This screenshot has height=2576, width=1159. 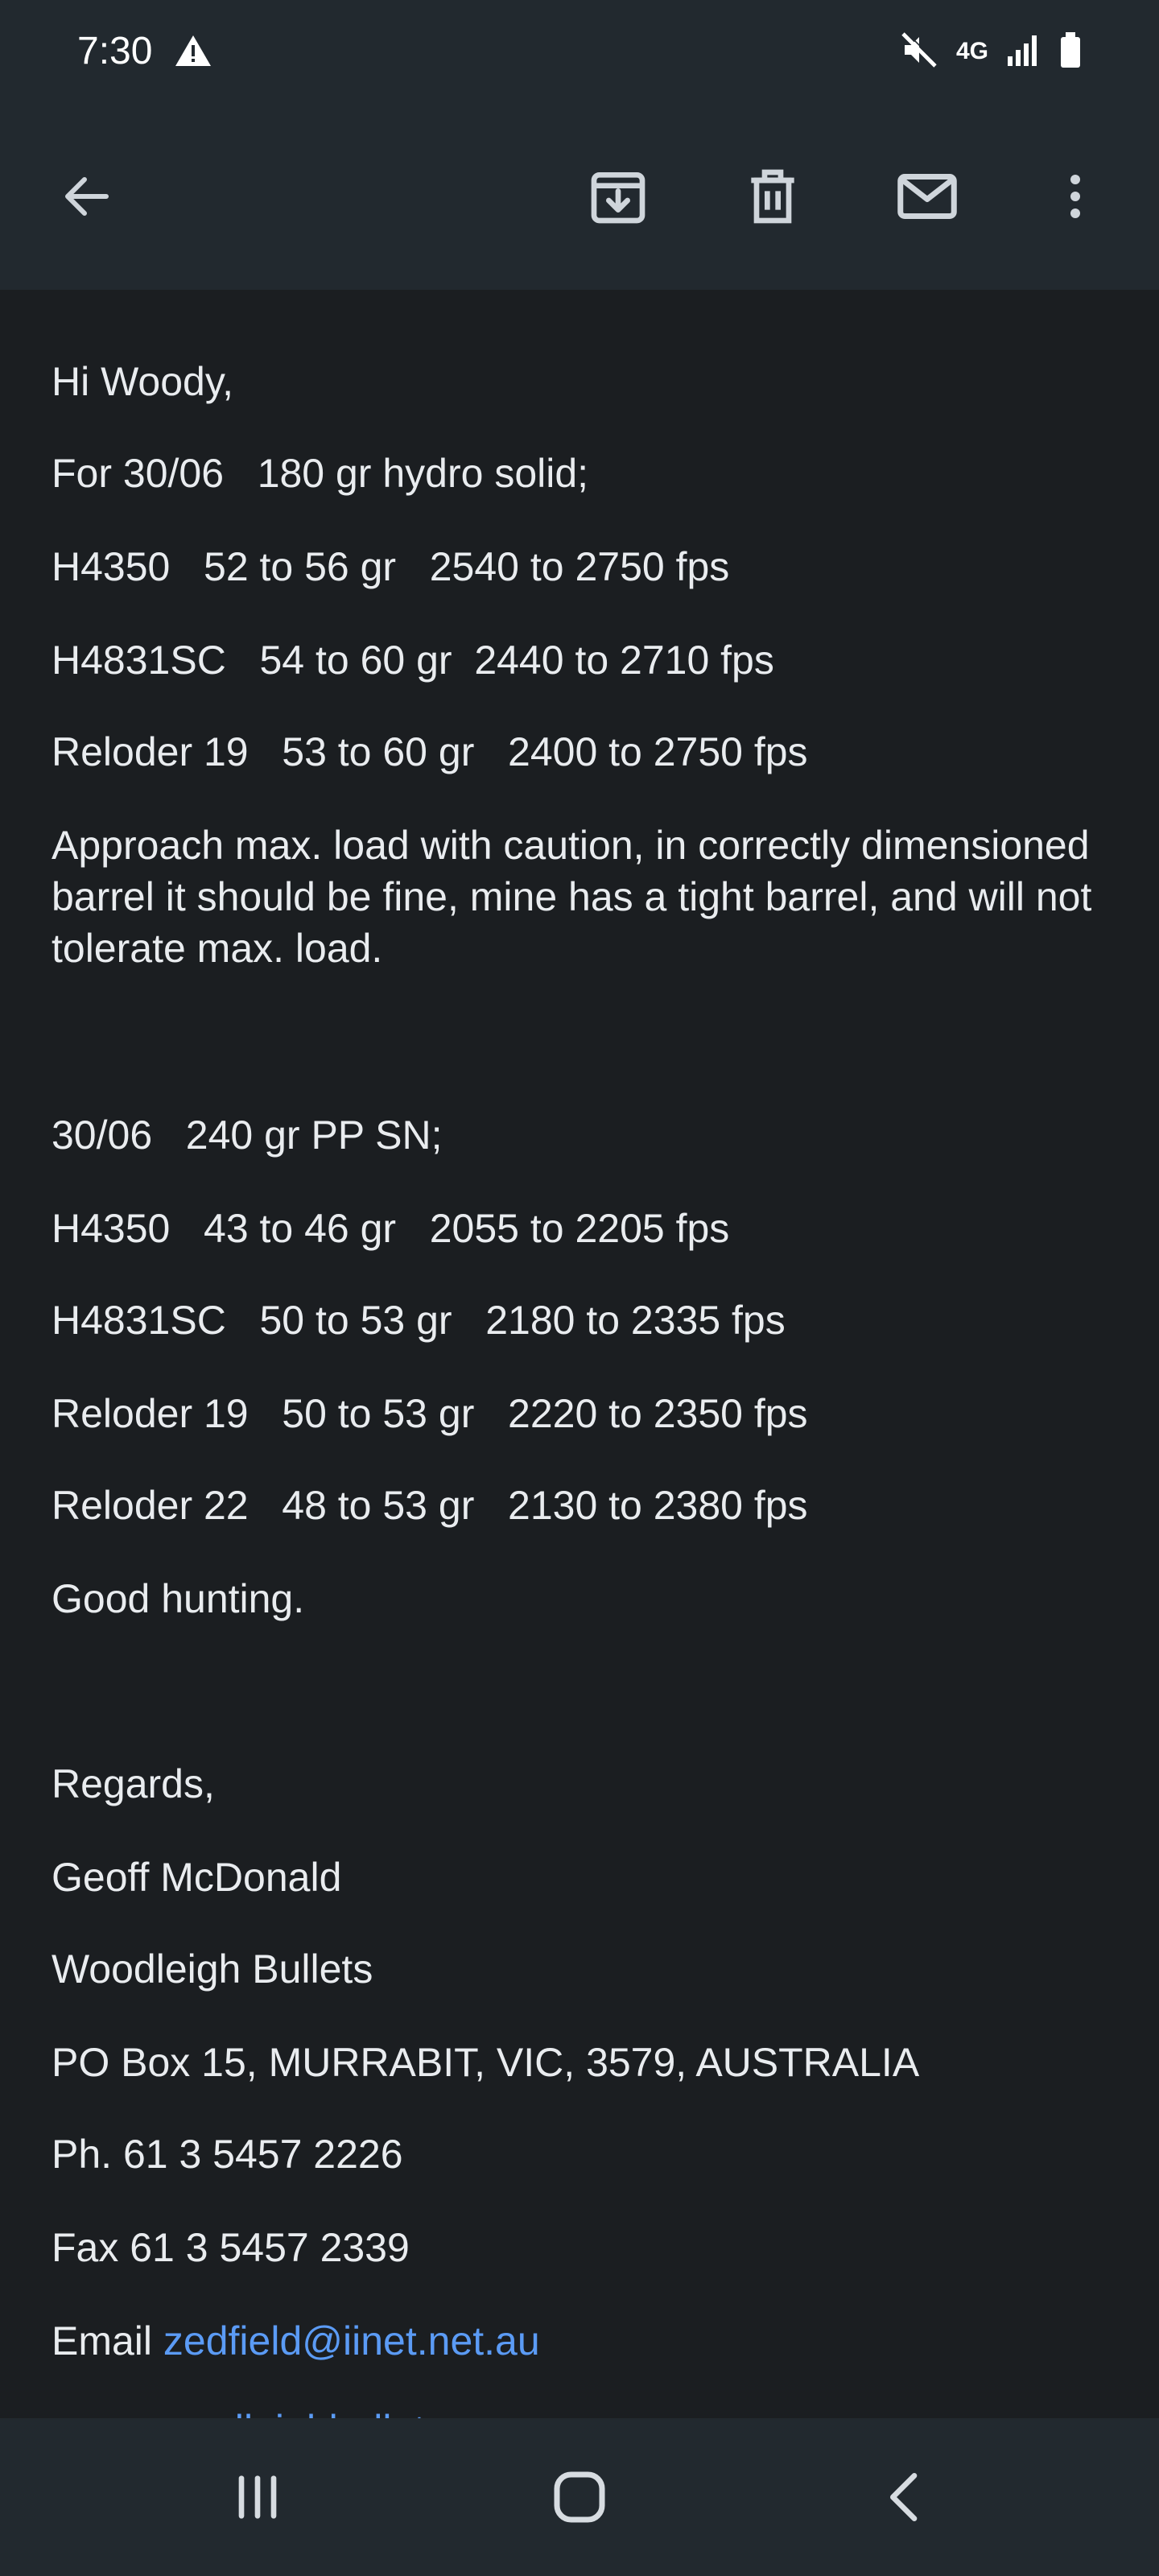 What do you see at coordinates (115, 51) in the screenshot?
I see `status-time: 7:30` at bounding box center [115, 51].